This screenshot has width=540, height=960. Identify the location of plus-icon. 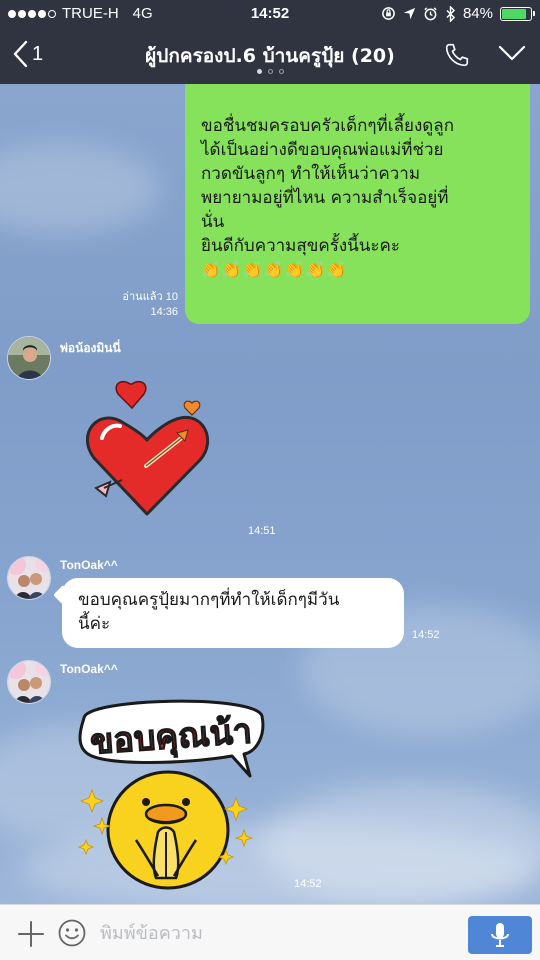
(31, 934).